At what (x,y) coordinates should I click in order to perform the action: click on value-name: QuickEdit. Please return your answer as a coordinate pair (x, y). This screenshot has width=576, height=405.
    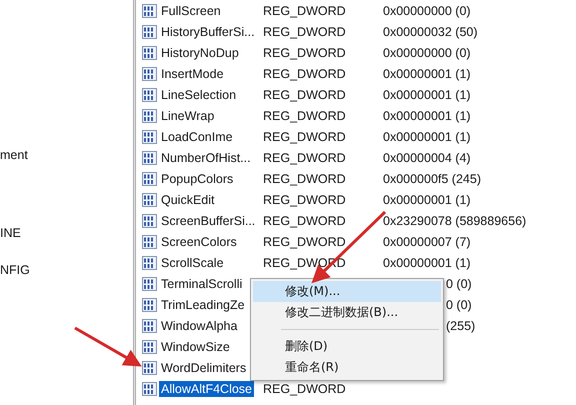
    Looking at the image, I should click on (187, 200).